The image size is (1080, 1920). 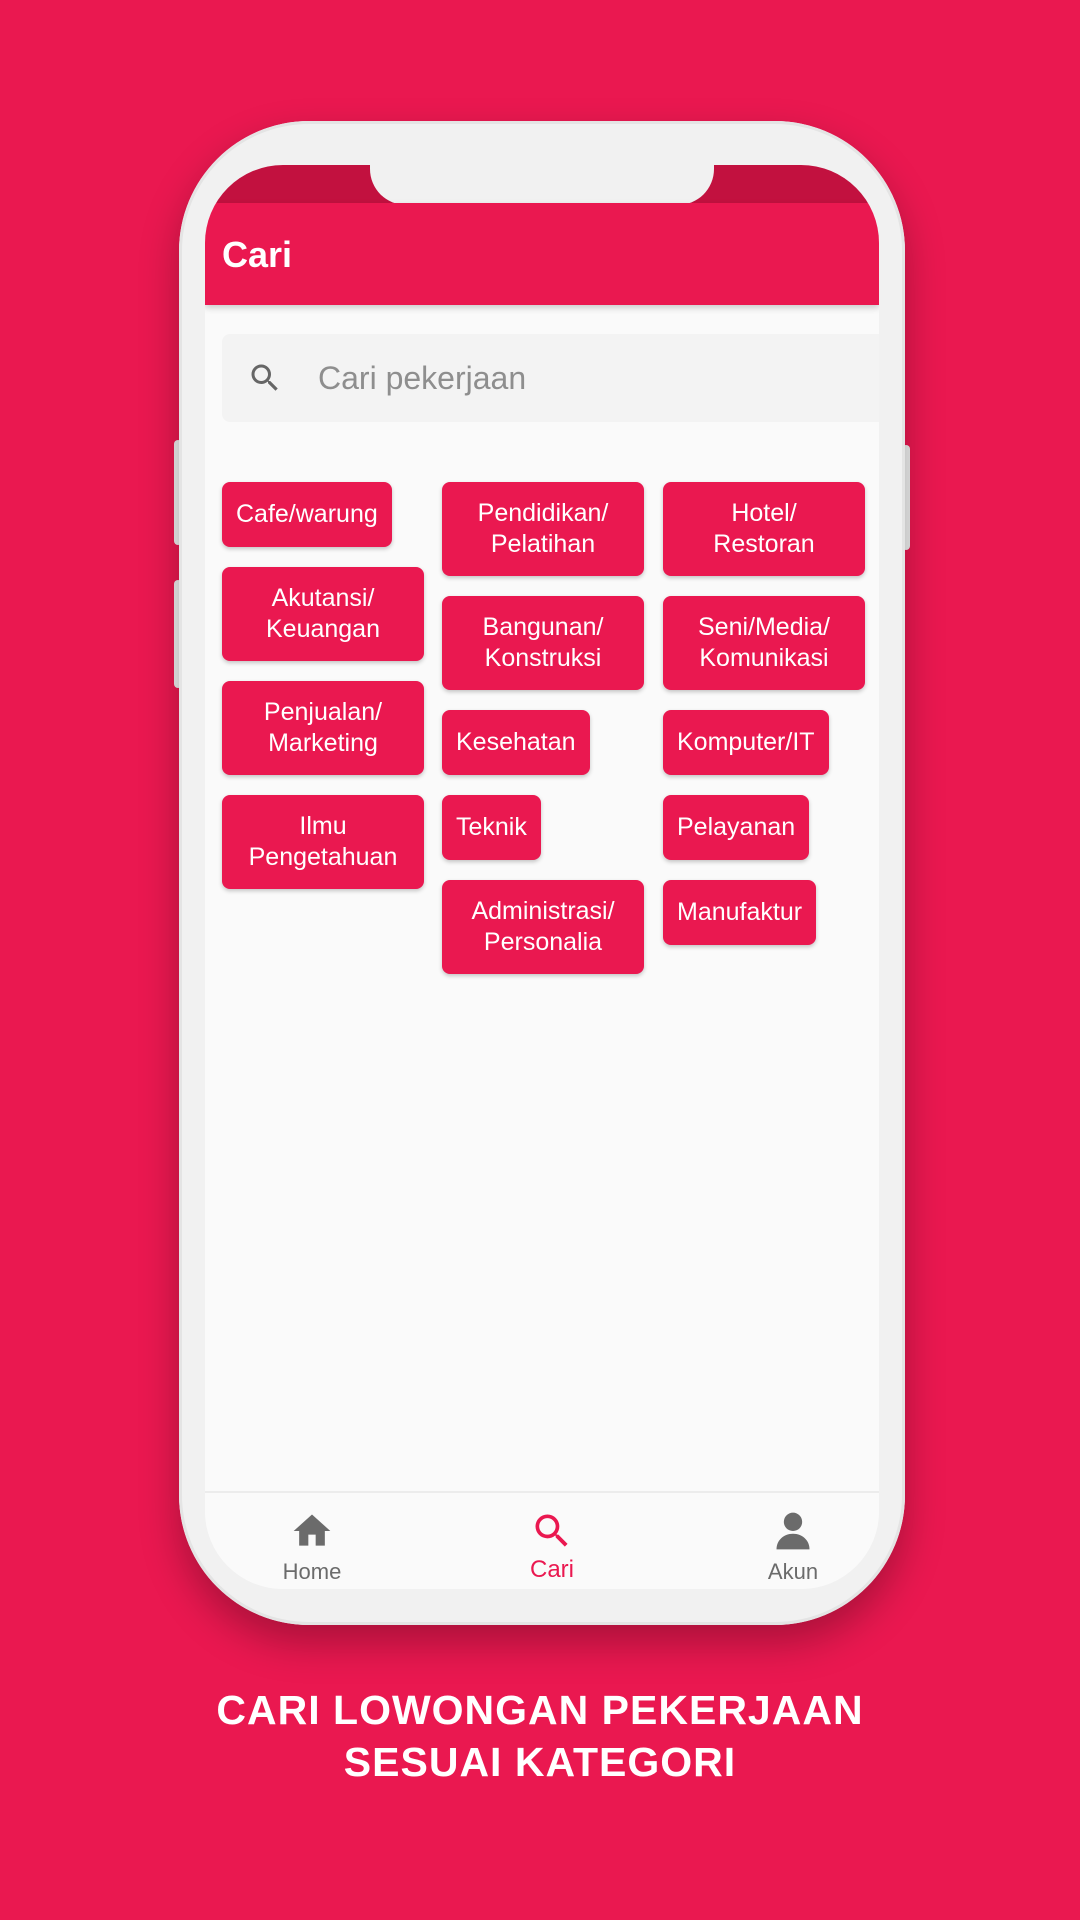 What do you see at coordinates (551, 1569) in the screenshot?
I see `nav-label-cari: Cari` at bounding box center [551, 1569].